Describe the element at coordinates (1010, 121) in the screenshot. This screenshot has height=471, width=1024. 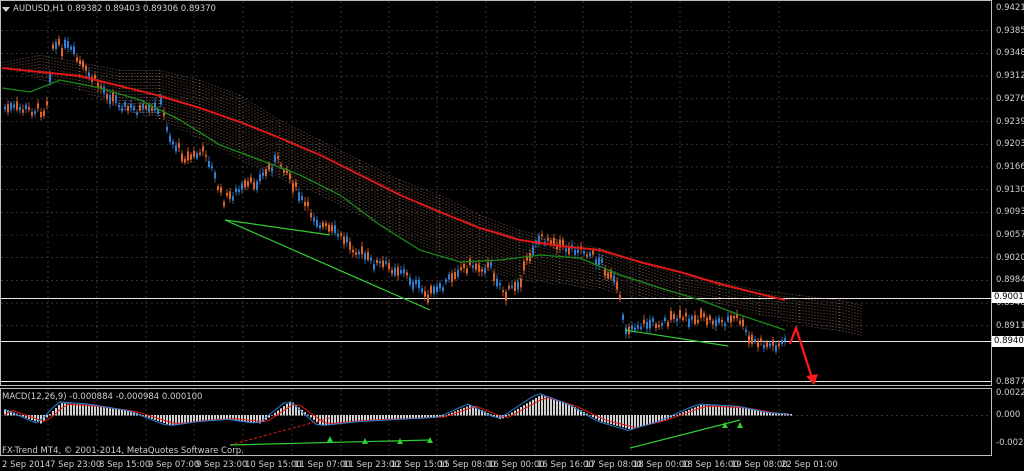
I see `price-tick-label: 0.92390` at that location.